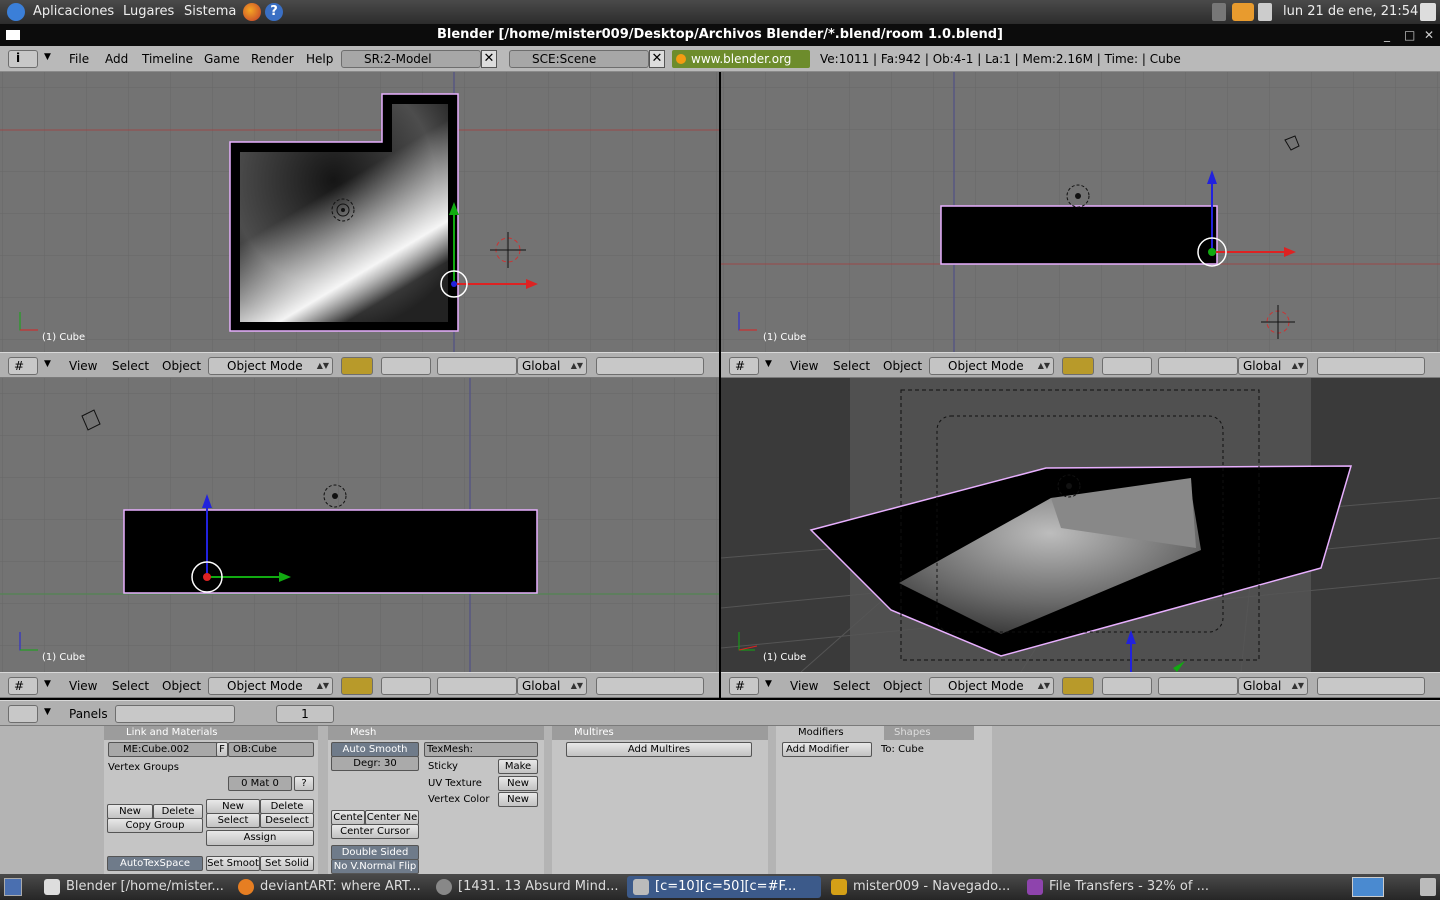 The height and width of the screenshot is (900, 1440). I want to click on fake-user-button: F, so click(222, 749).